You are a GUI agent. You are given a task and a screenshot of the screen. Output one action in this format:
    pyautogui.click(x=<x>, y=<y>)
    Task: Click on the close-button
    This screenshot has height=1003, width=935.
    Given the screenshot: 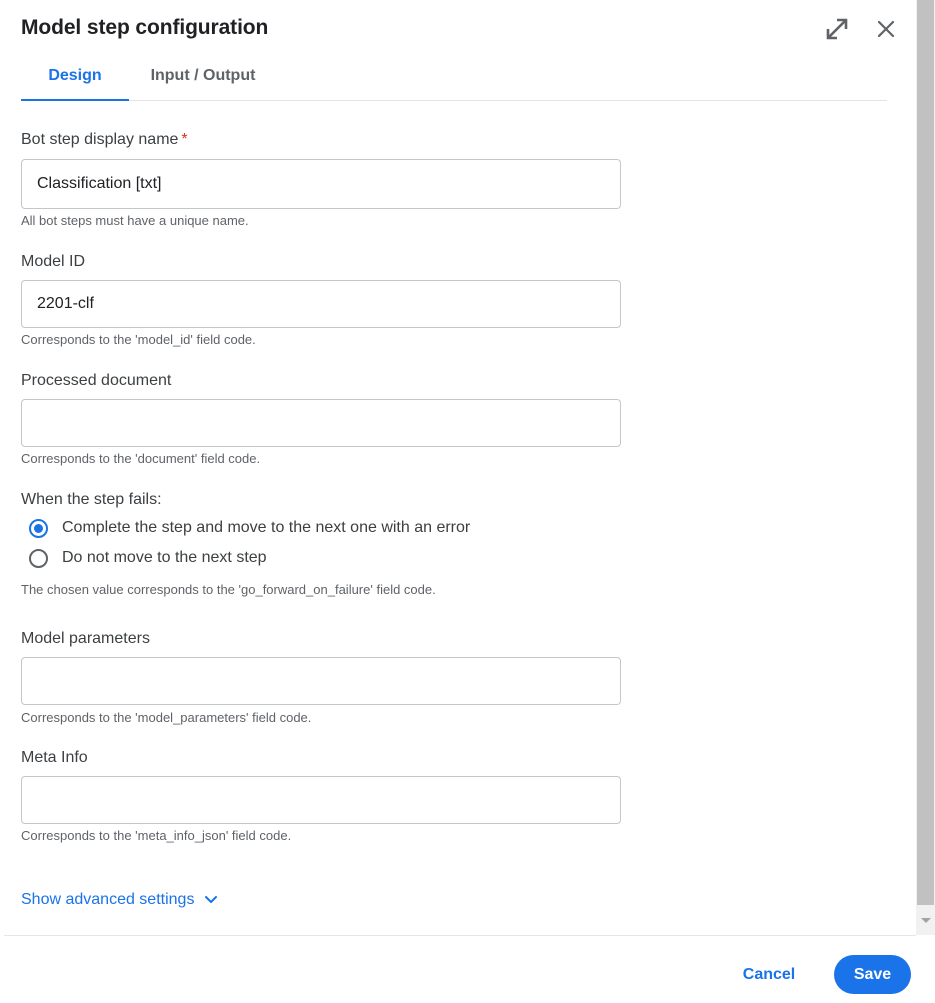 What is the action you would take?
    pyautogui.click(x=886, y=29)
    